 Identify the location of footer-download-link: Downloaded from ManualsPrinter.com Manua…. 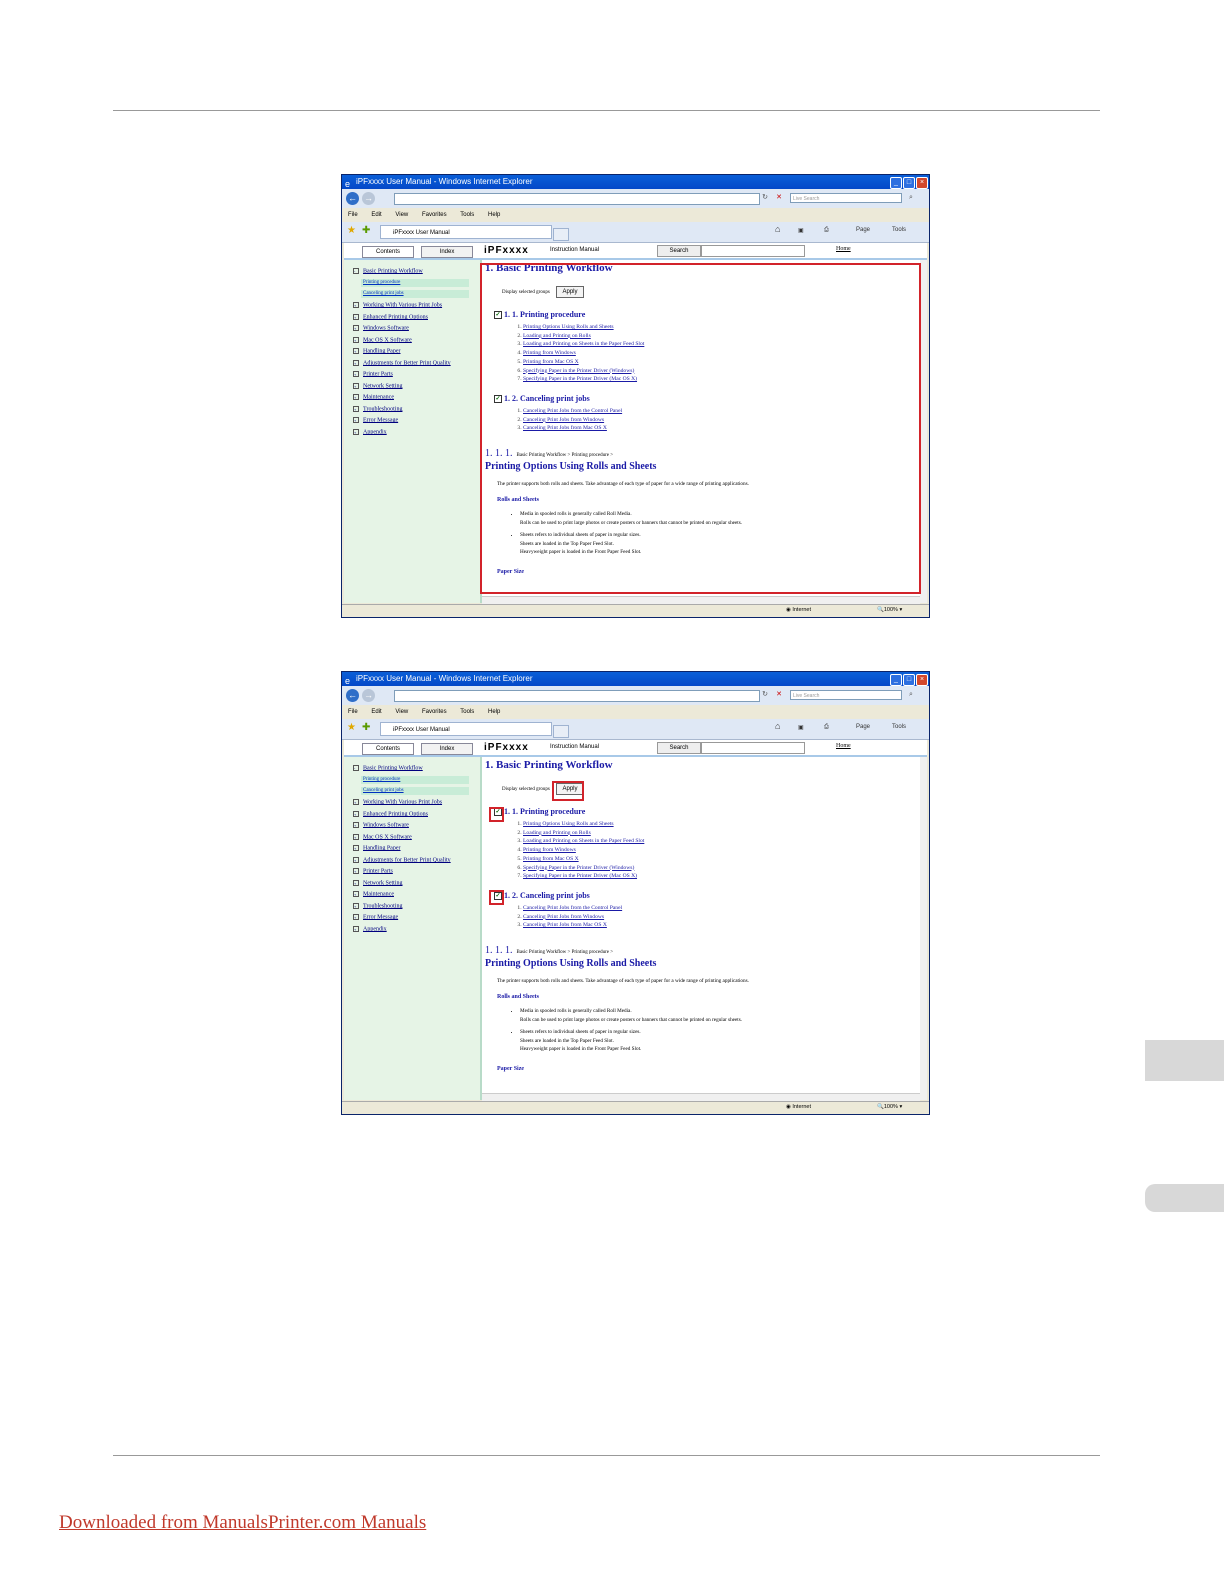
(242, 1523).